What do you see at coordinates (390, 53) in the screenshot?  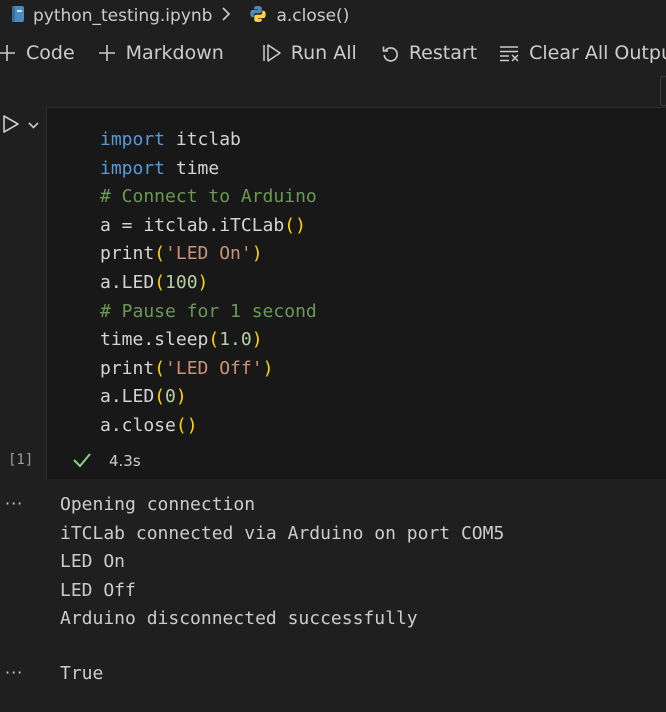 I see `restart-icon` at bounding box center [390, 53].